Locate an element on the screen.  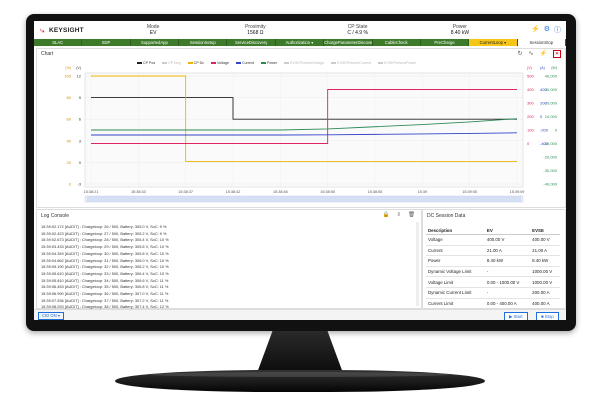
mode-stat: Mode EV is located at coordinates (153, 30).